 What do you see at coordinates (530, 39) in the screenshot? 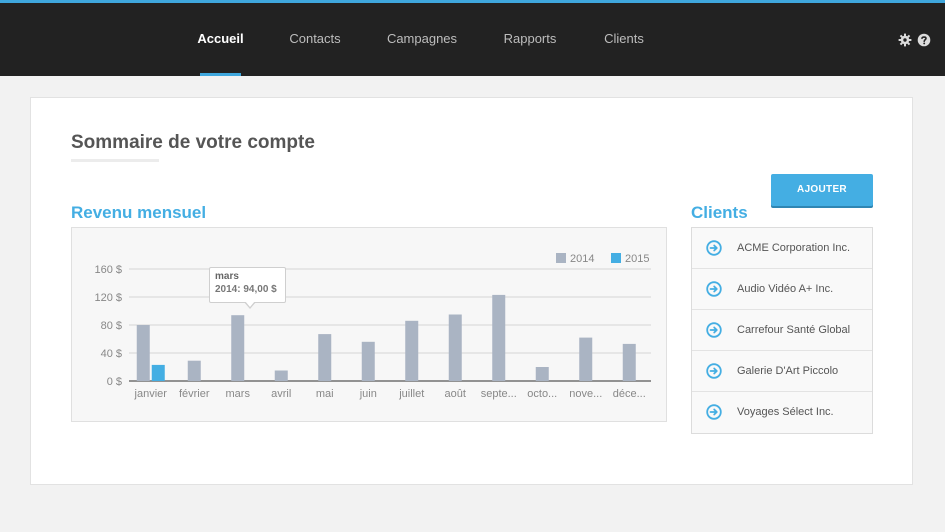
I see `nav-item-rapports: Rapports` at bounding box center [530, 39].